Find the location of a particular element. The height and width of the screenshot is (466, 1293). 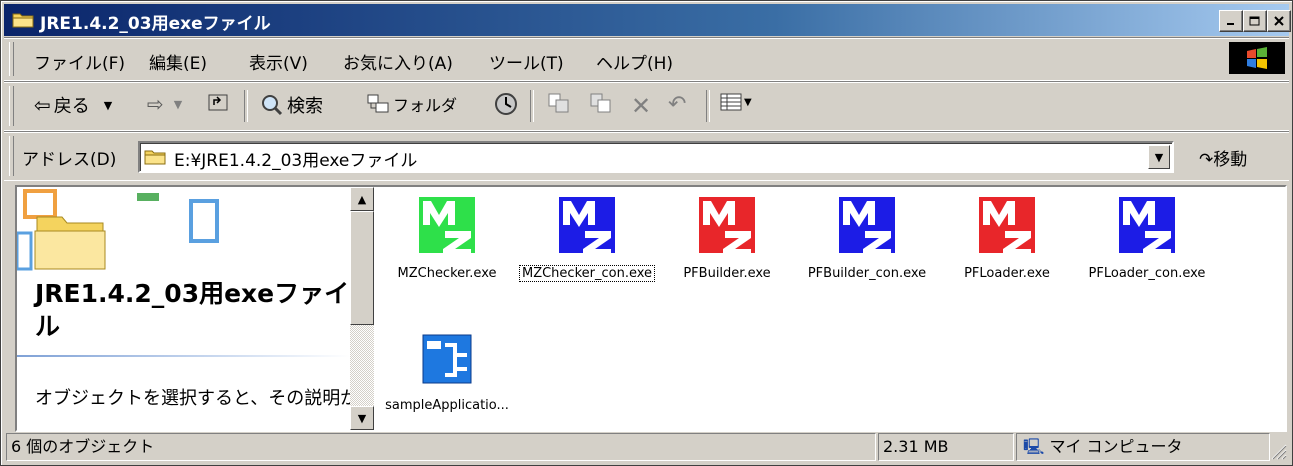

file-item: PFLoader_con.exe is located at coordinates (1147, 234).